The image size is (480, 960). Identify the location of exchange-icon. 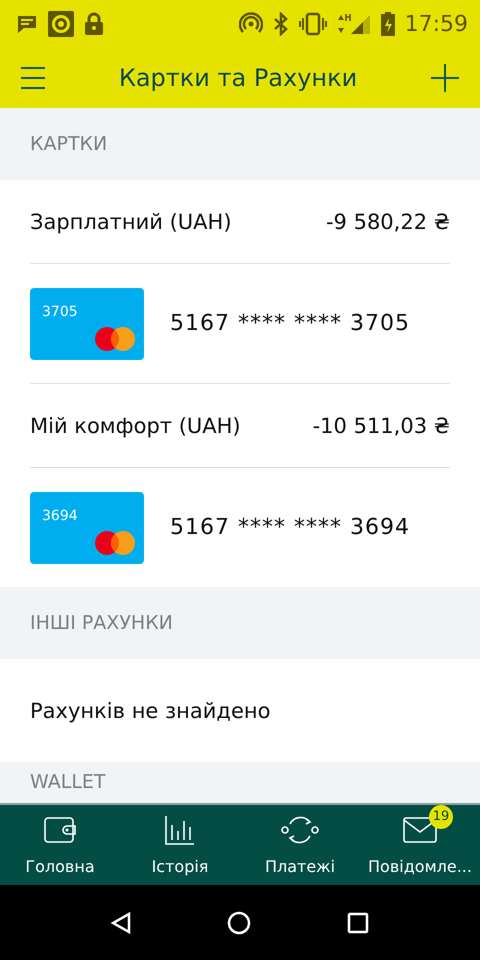
(300, 829).